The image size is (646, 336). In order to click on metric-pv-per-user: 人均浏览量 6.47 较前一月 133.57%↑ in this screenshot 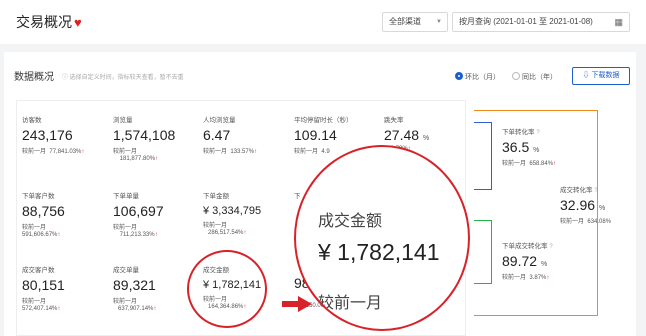, I will do `click(230, 136)`.